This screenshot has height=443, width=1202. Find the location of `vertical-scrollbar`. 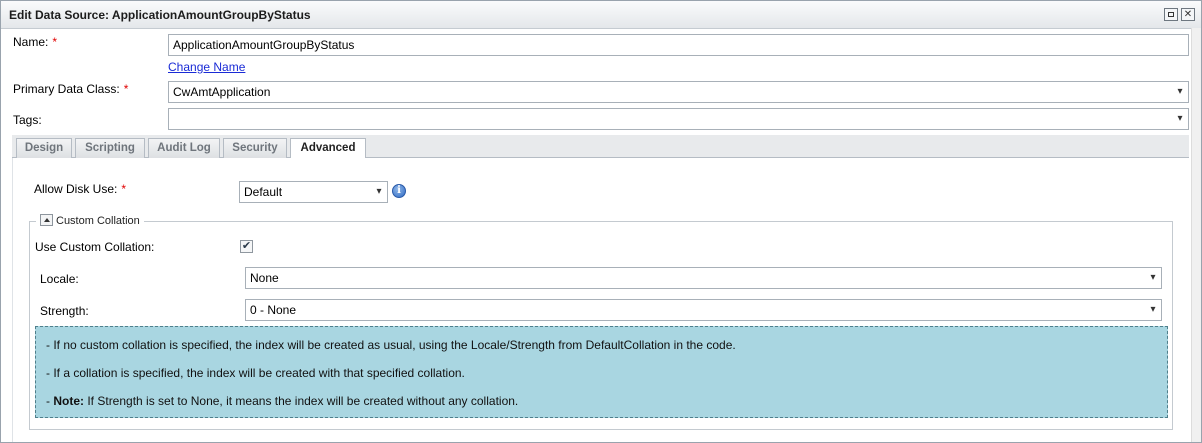

vertical-scrollbar is located at coordinates (1196, 235).